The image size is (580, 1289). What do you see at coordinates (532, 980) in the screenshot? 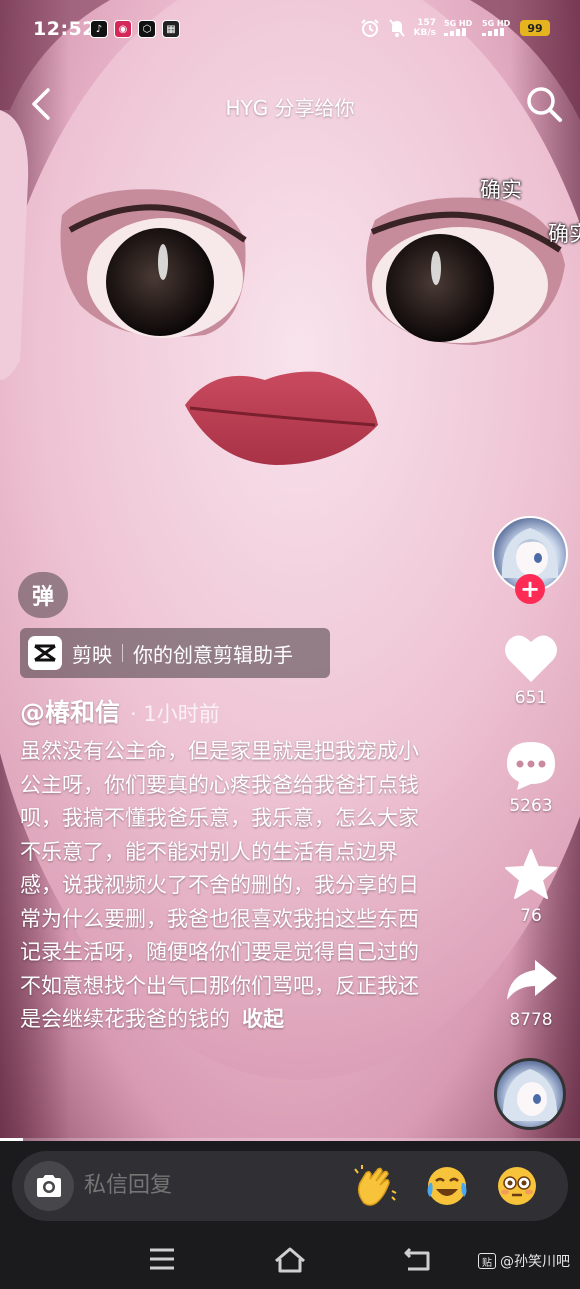
I see `share-arrow-icon` at bounding box center [532, 980].